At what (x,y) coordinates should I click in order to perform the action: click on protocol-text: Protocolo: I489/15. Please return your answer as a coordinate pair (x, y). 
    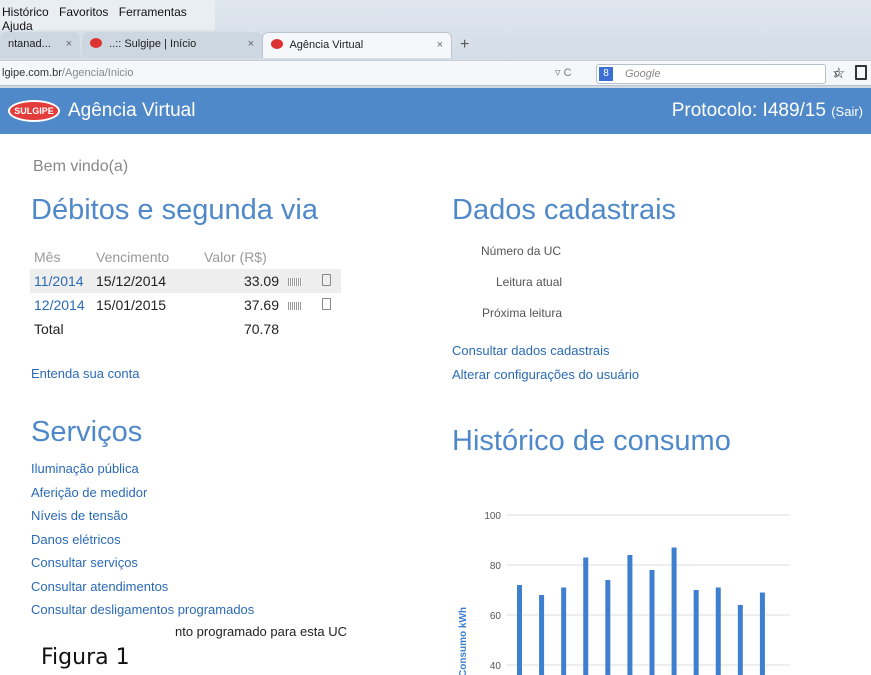
    Looking at the image, I should click on (748, 110).